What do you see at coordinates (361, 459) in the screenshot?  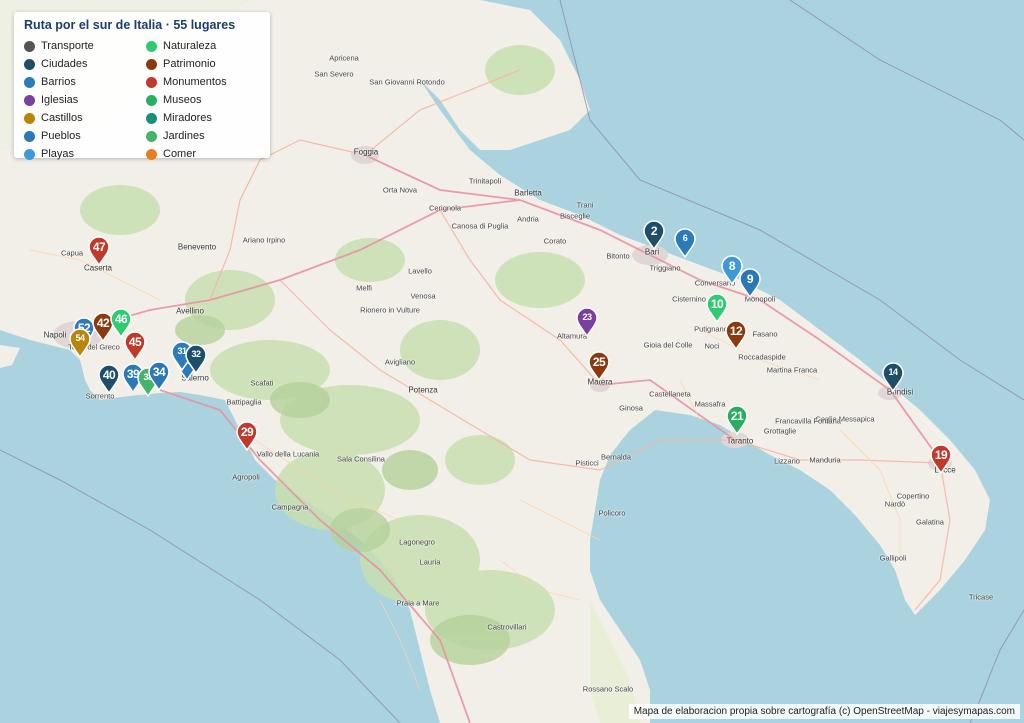 I see `place-label: Sala Consilina` at bounding box center [361, 459].